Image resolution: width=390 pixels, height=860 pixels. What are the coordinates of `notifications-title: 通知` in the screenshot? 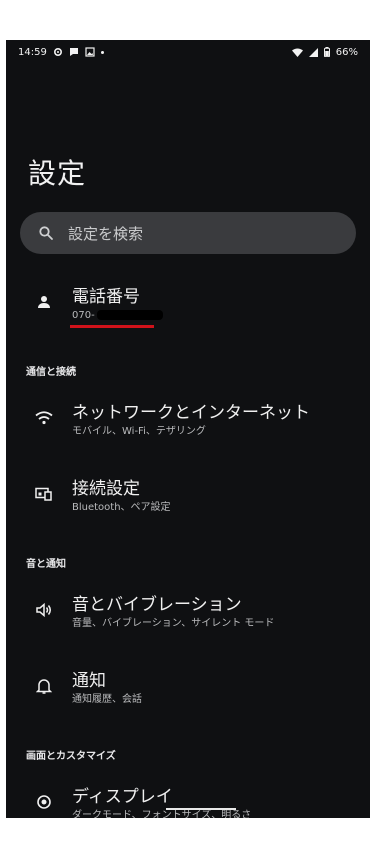 It's located at (89, 681).